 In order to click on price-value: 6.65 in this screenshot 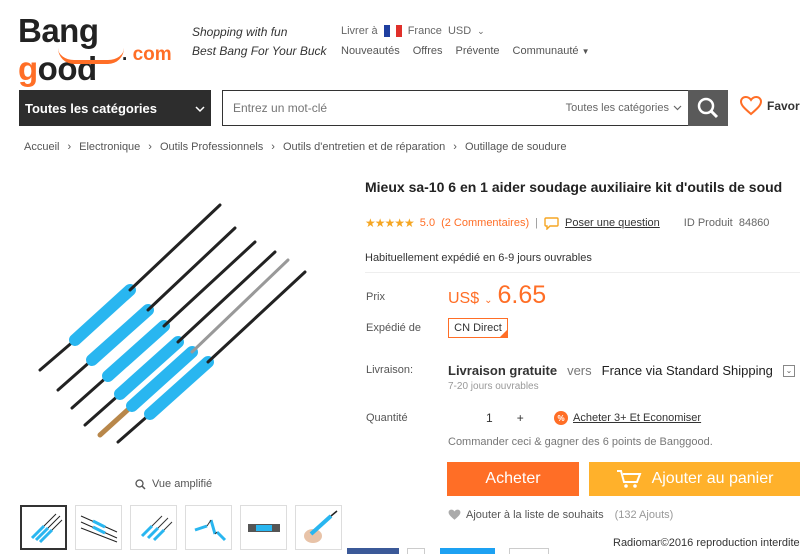, I will do `click(522, 295)`.